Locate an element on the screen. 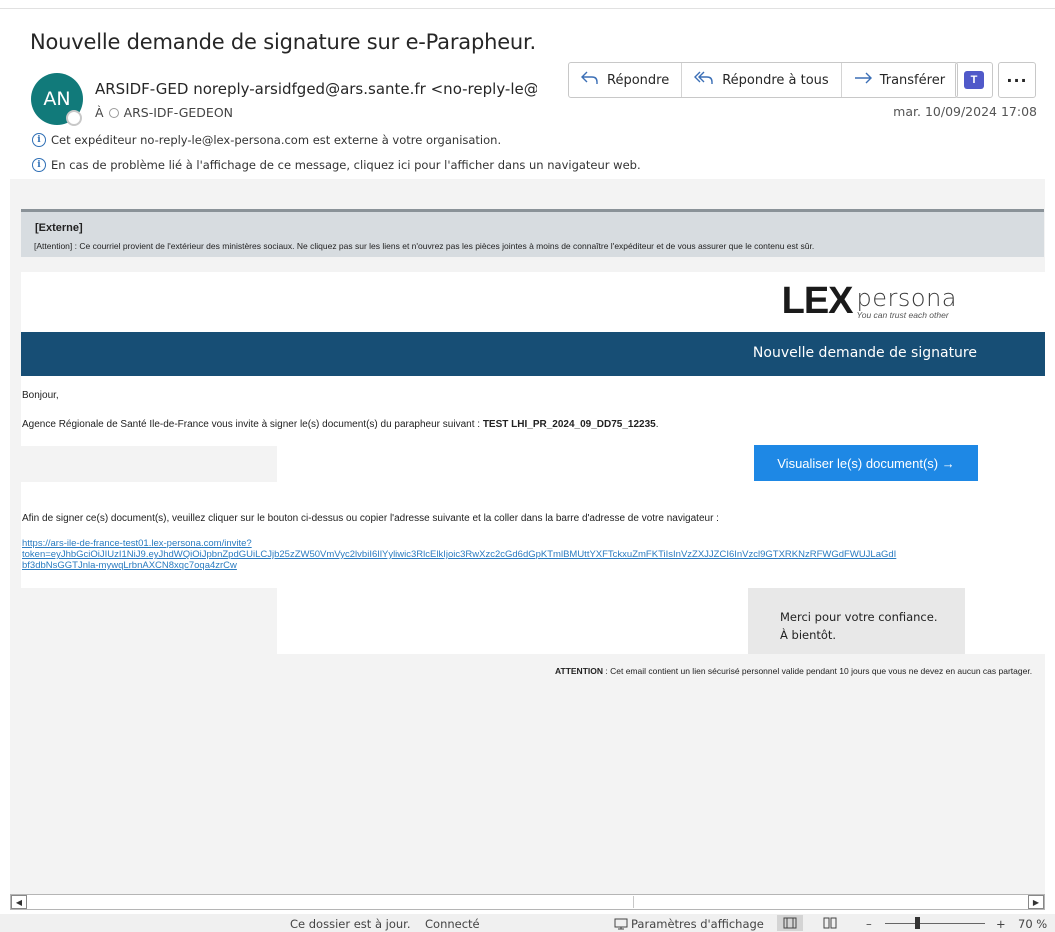 The height and width of the screenshot is (932, 1055). normal-view-icon is located at coordinates (790, 923).